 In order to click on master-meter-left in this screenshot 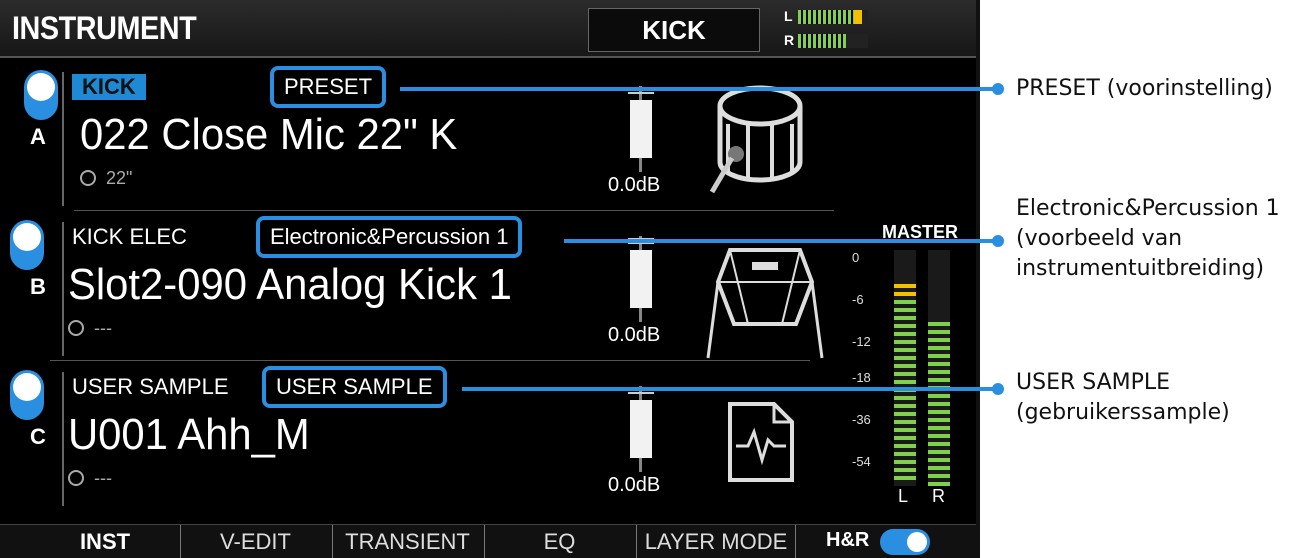, I will do `click(905, 368)`.